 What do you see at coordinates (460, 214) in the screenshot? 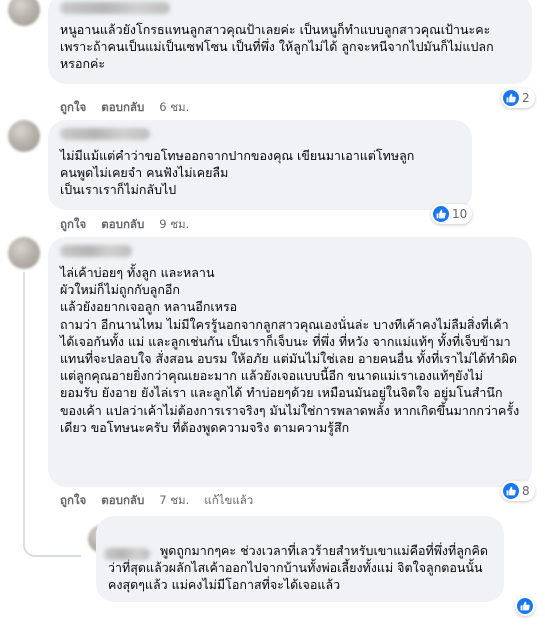
I see `reaction-number: 10` at bounding box center [460, 214].